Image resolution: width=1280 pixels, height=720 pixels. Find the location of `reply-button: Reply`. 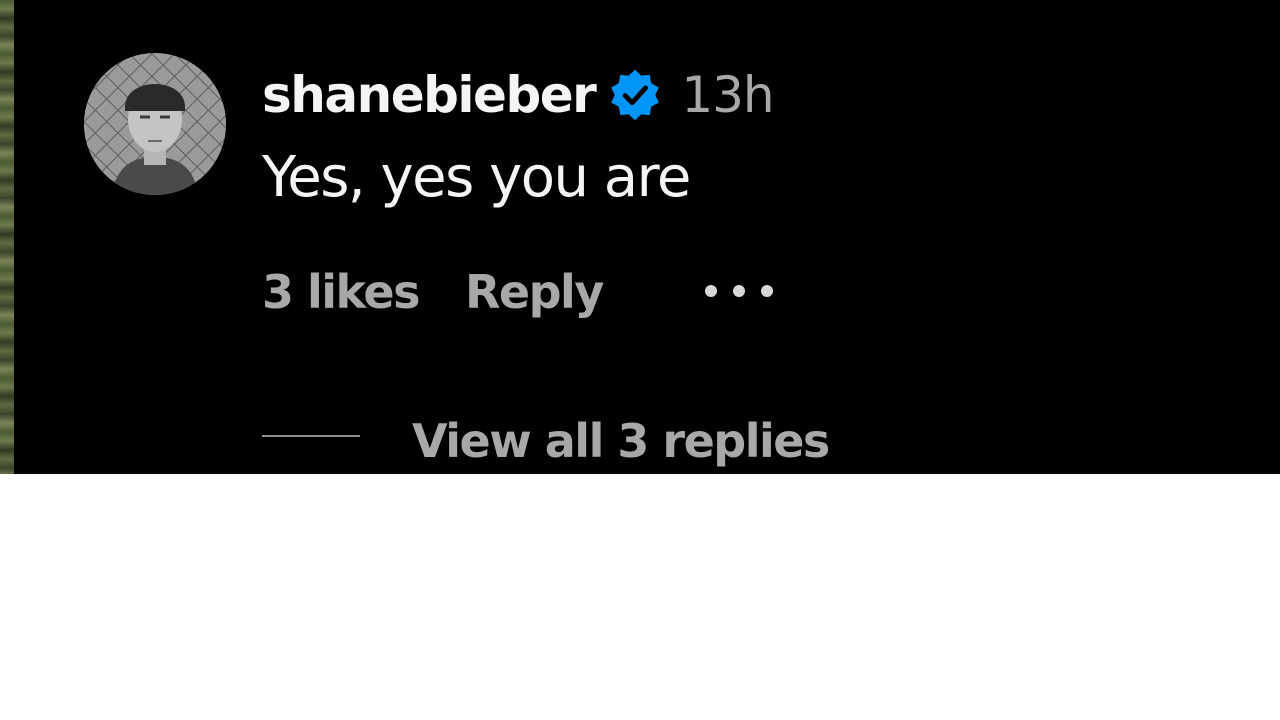

reply-button: Reply is located at coordinates (534, 292).